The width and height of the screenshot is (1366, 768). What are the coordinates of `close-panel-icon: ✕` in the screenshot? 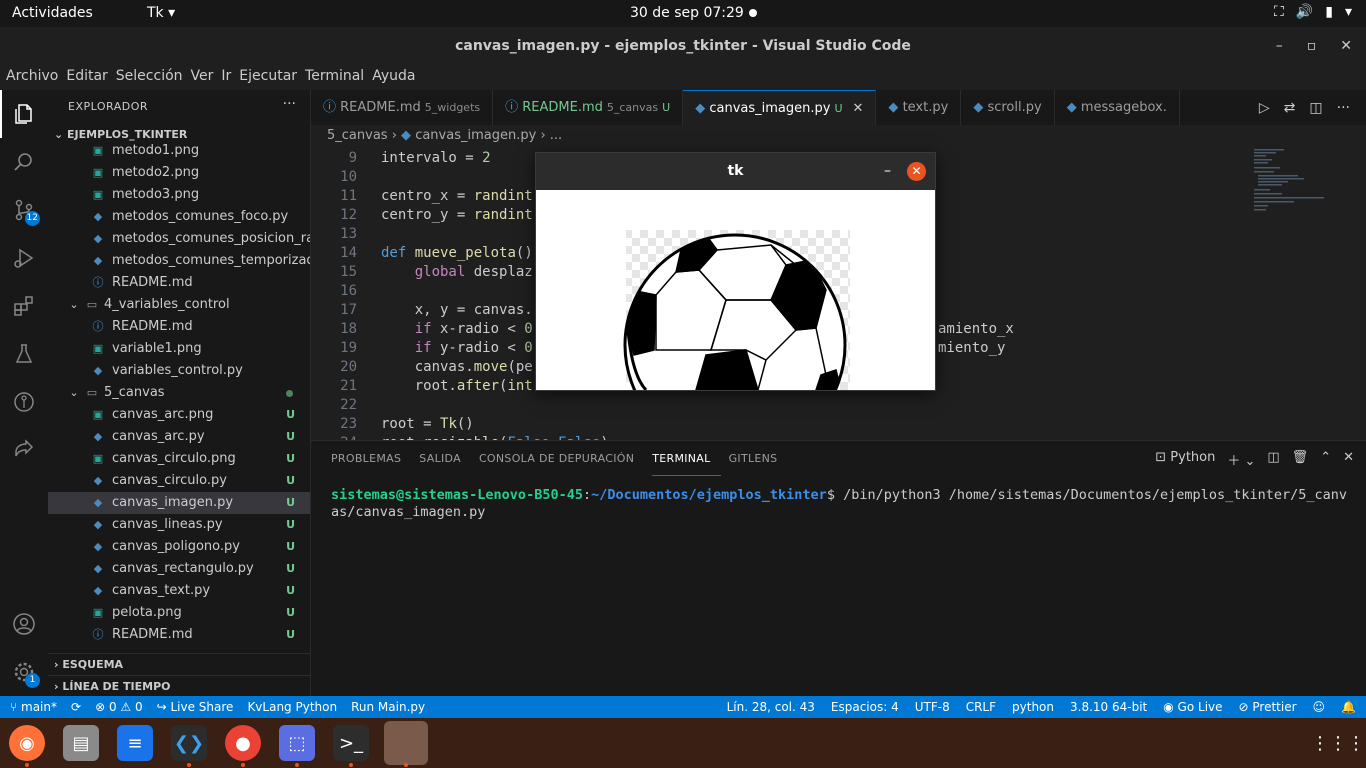 It's located at (1348, 459).